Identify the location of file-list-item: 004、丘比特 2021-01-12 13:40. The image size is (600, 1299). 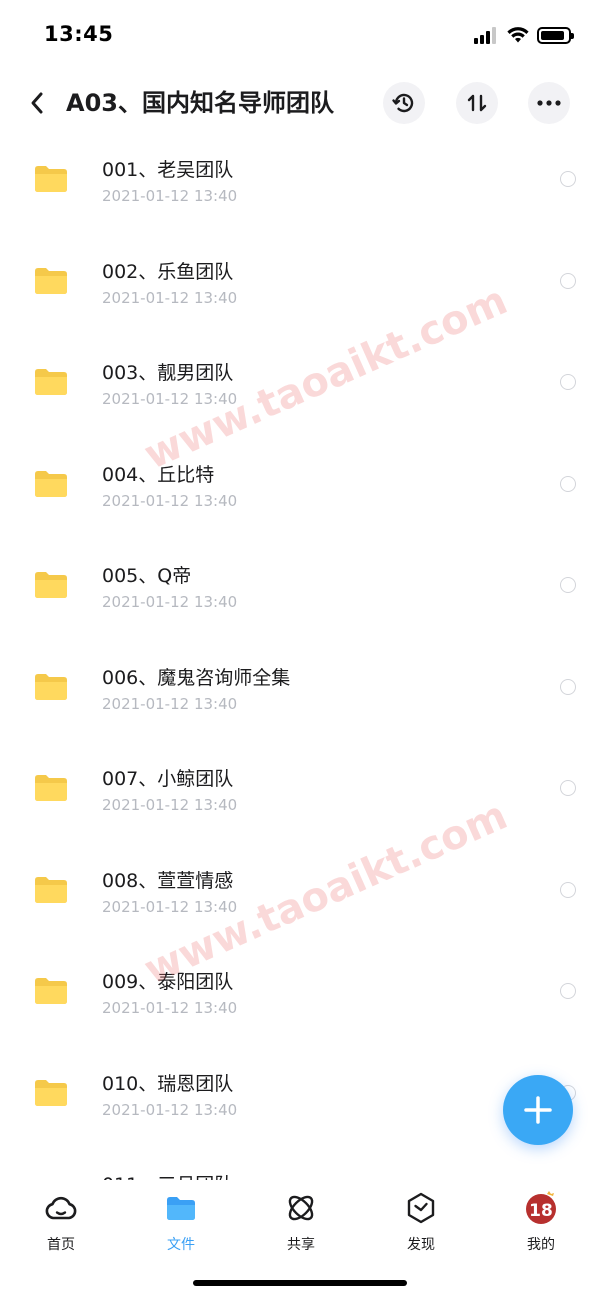
(300, 493).